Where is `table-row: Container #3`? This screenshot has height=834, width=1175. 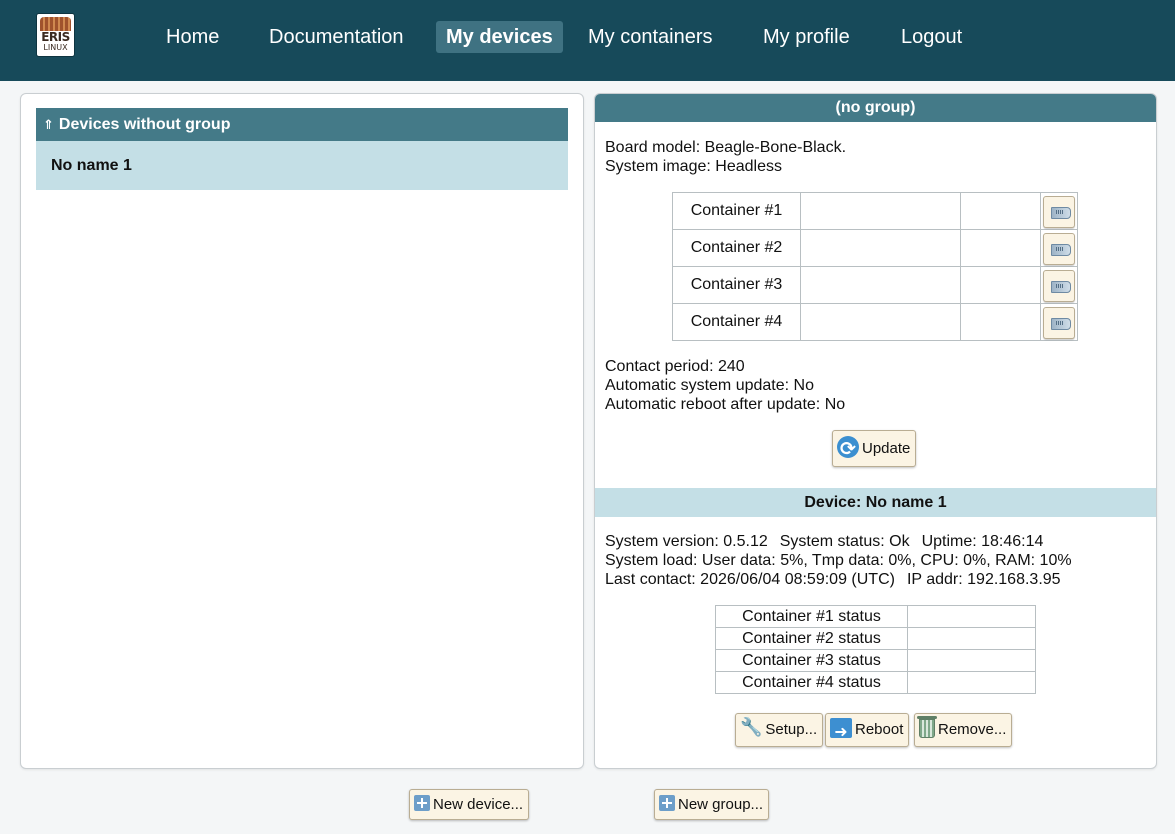
table-row: Container #3 is located at coordinates (875, 285).